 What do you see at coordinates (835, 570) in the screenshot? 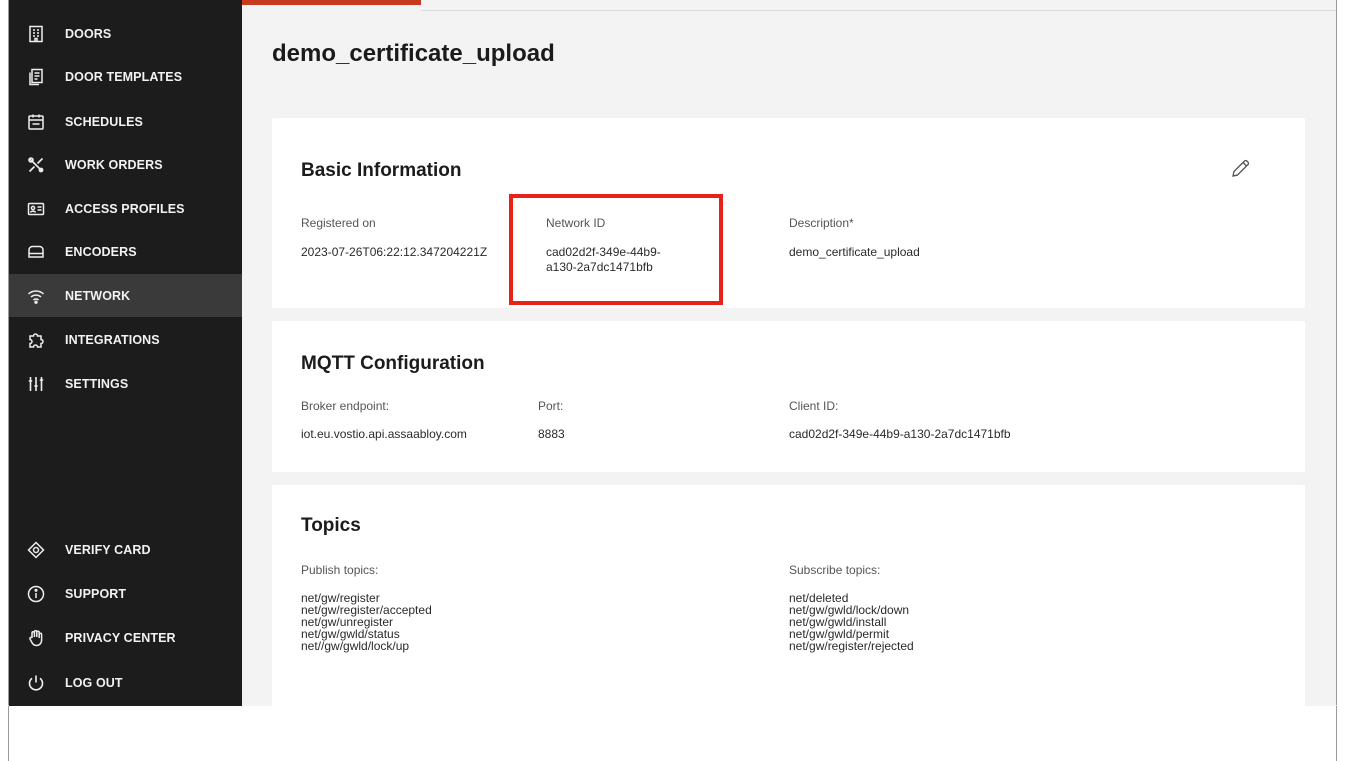
I see `subscribe-topics-label: Subscribe topics:` at bounding box center [835, 570].